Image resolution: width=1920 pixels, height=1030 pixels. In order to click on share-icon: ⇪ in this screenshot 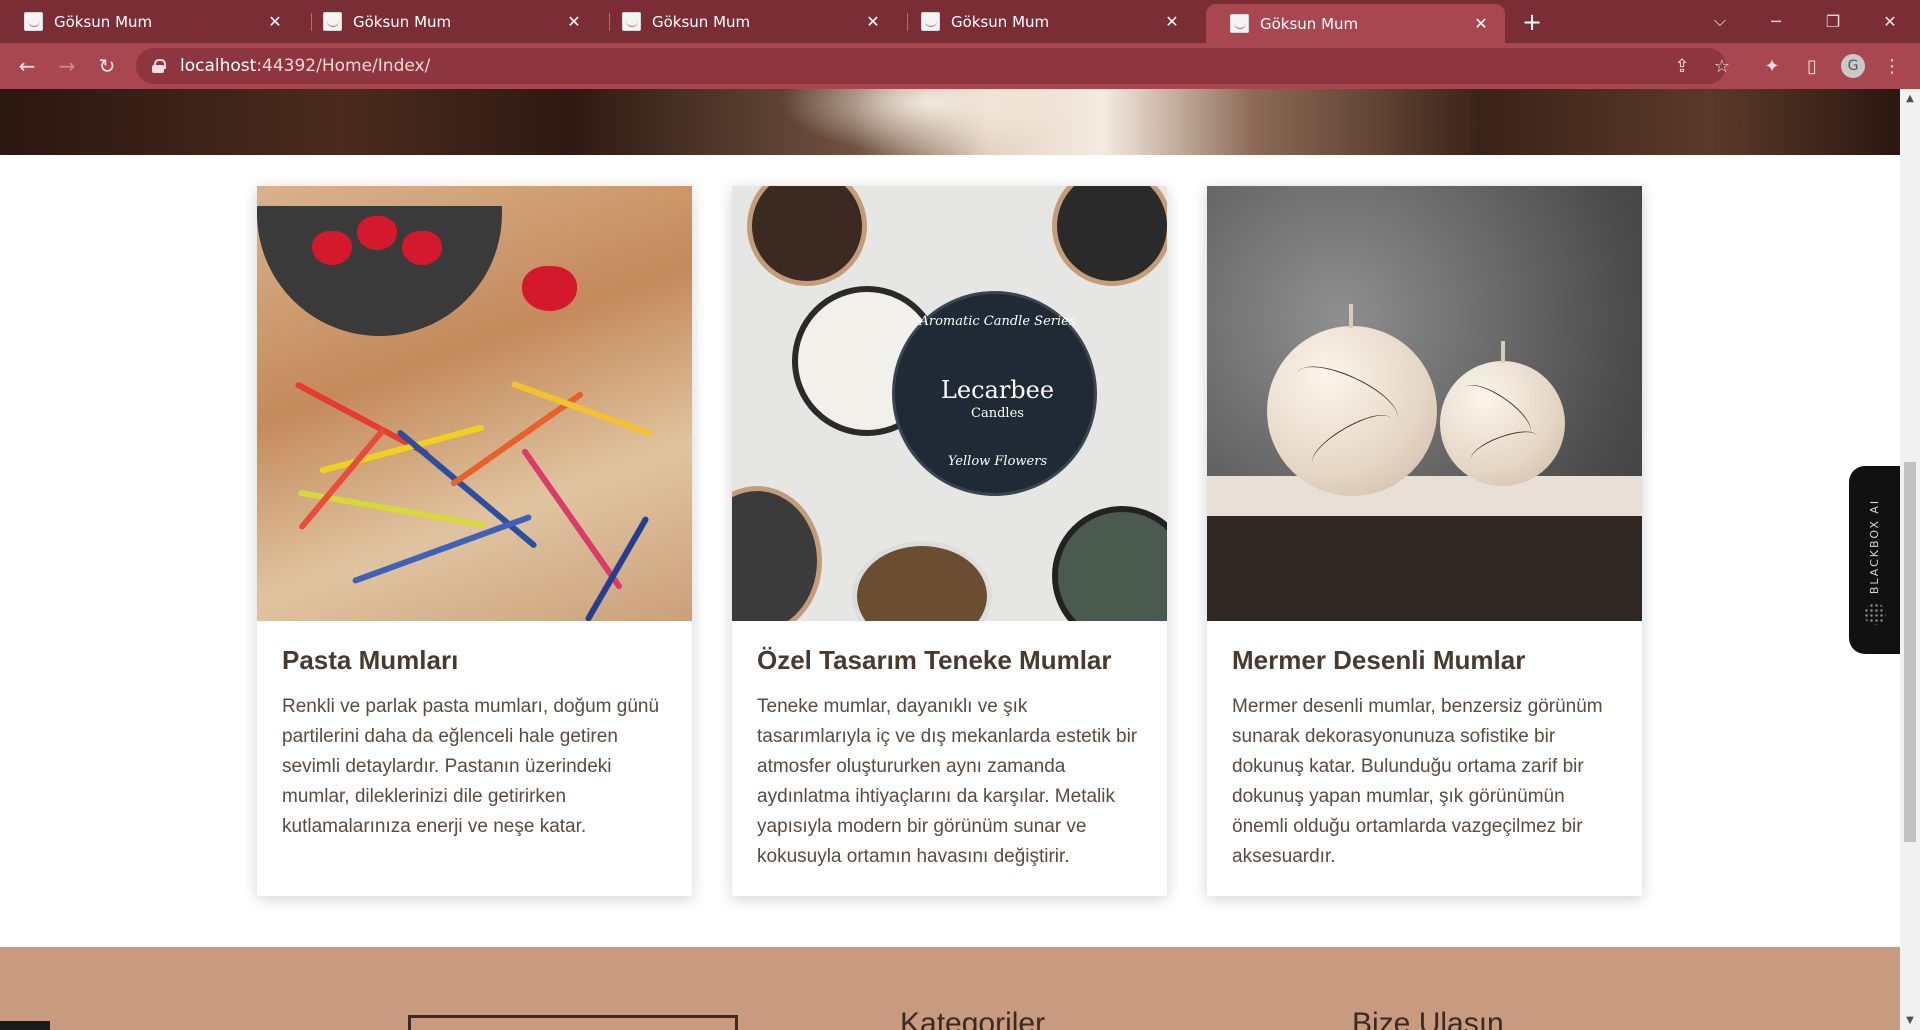, I will do `click(1682, 66)`.